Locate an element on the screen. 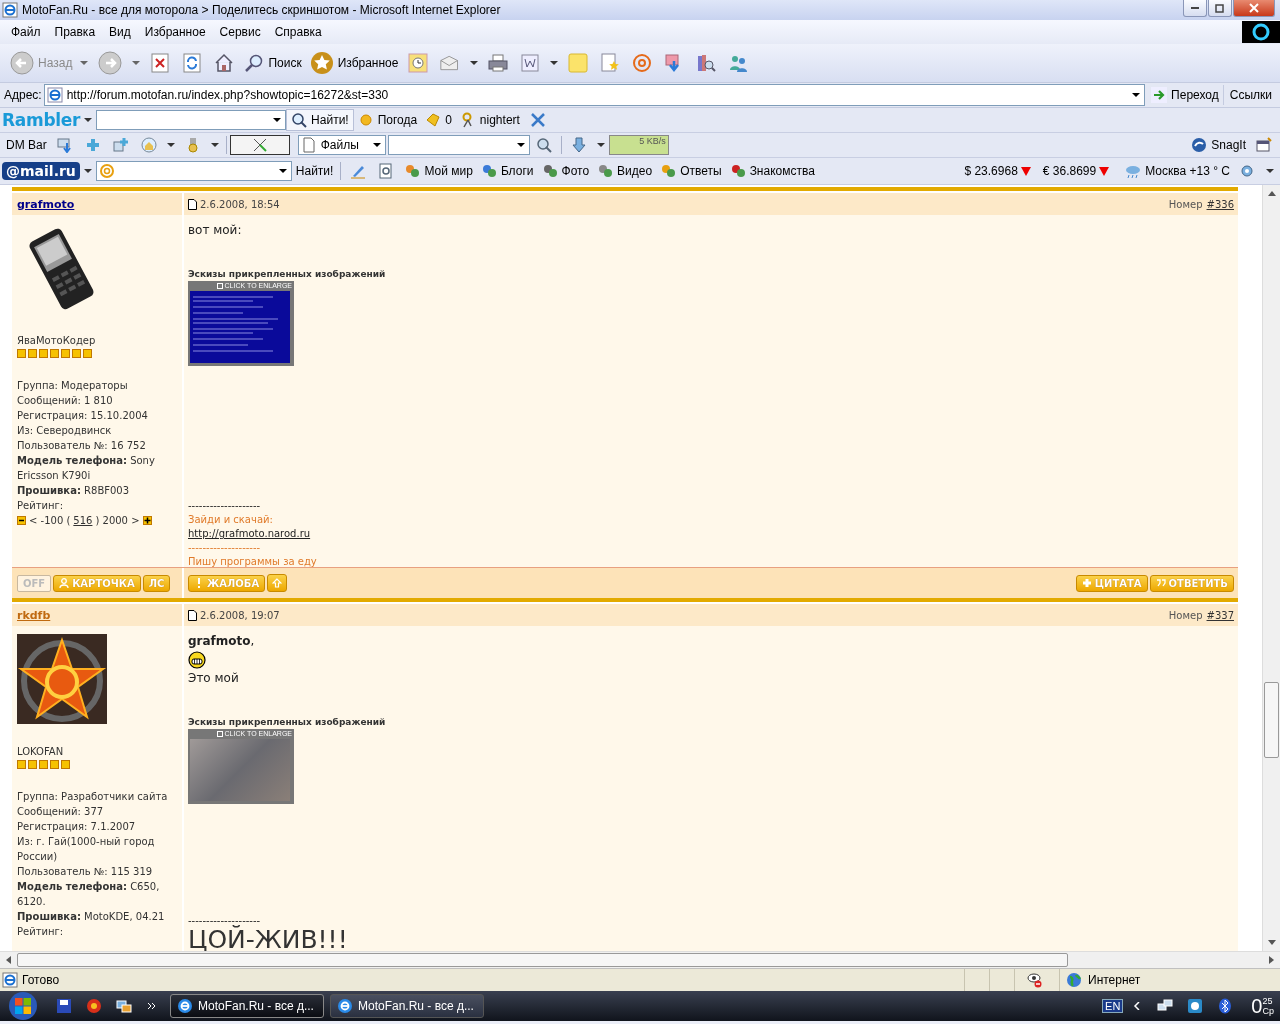 The image size is (1280, 1024). search-button: Поиск is located at coordinates (273, 63).